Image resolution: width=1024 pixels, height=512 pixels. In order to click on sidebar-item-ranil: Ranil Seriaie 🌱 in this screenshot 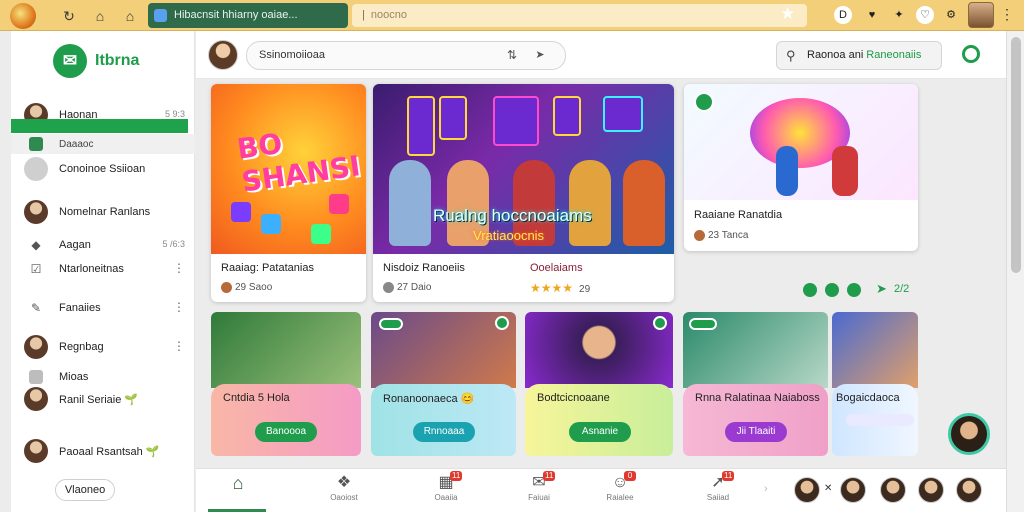, I will do `click(103, 399)`.